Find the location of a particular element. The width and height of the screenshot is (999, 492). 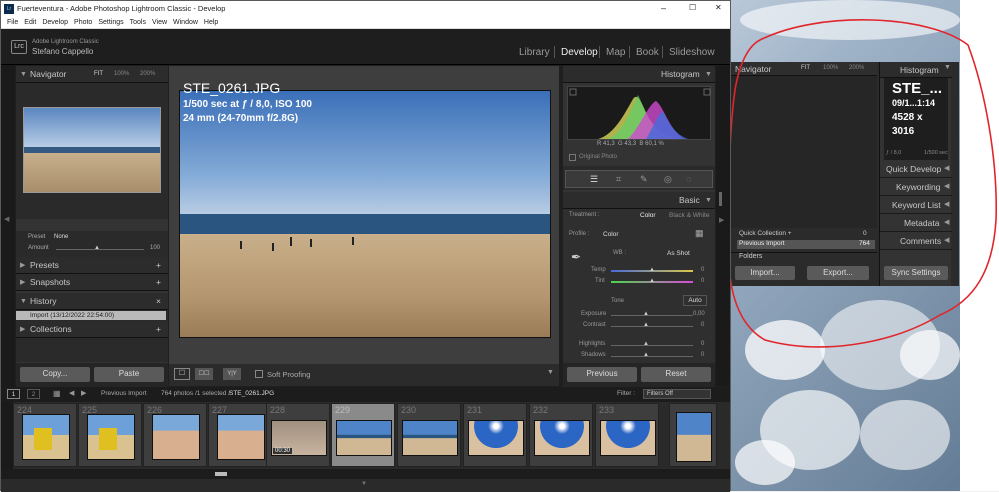

grid-icon: ▦ is located at coordinates (57, 393).